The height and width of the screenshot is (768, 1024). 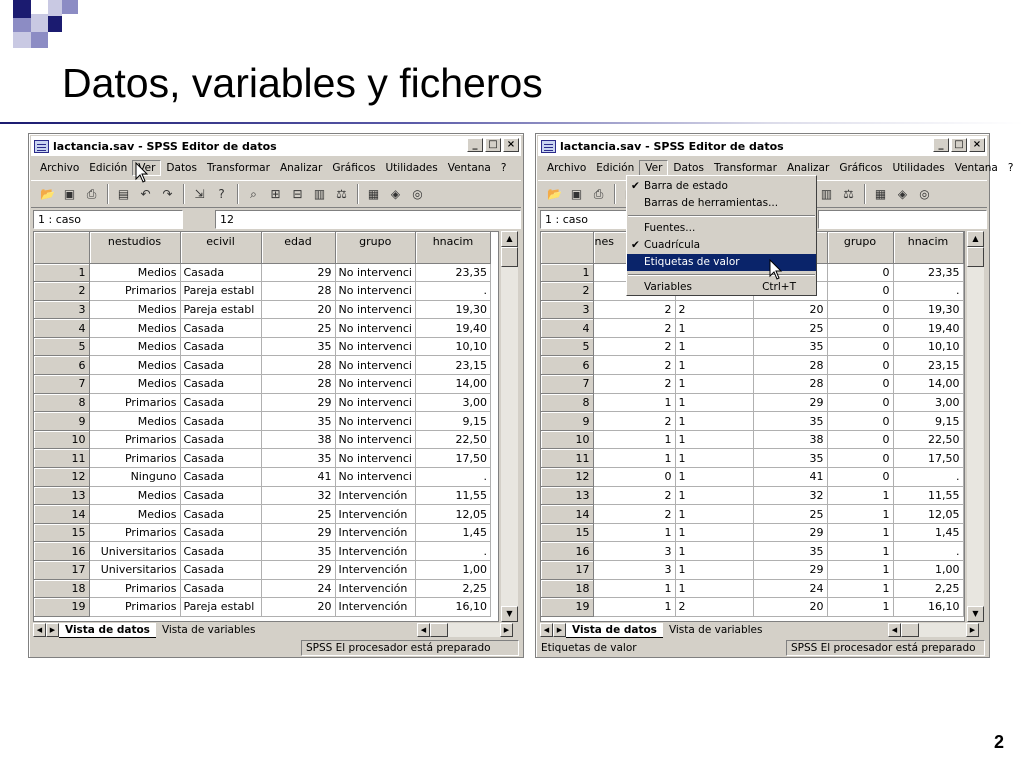 I want to click on print-icon: ⎙, so click(x=598, y=194).